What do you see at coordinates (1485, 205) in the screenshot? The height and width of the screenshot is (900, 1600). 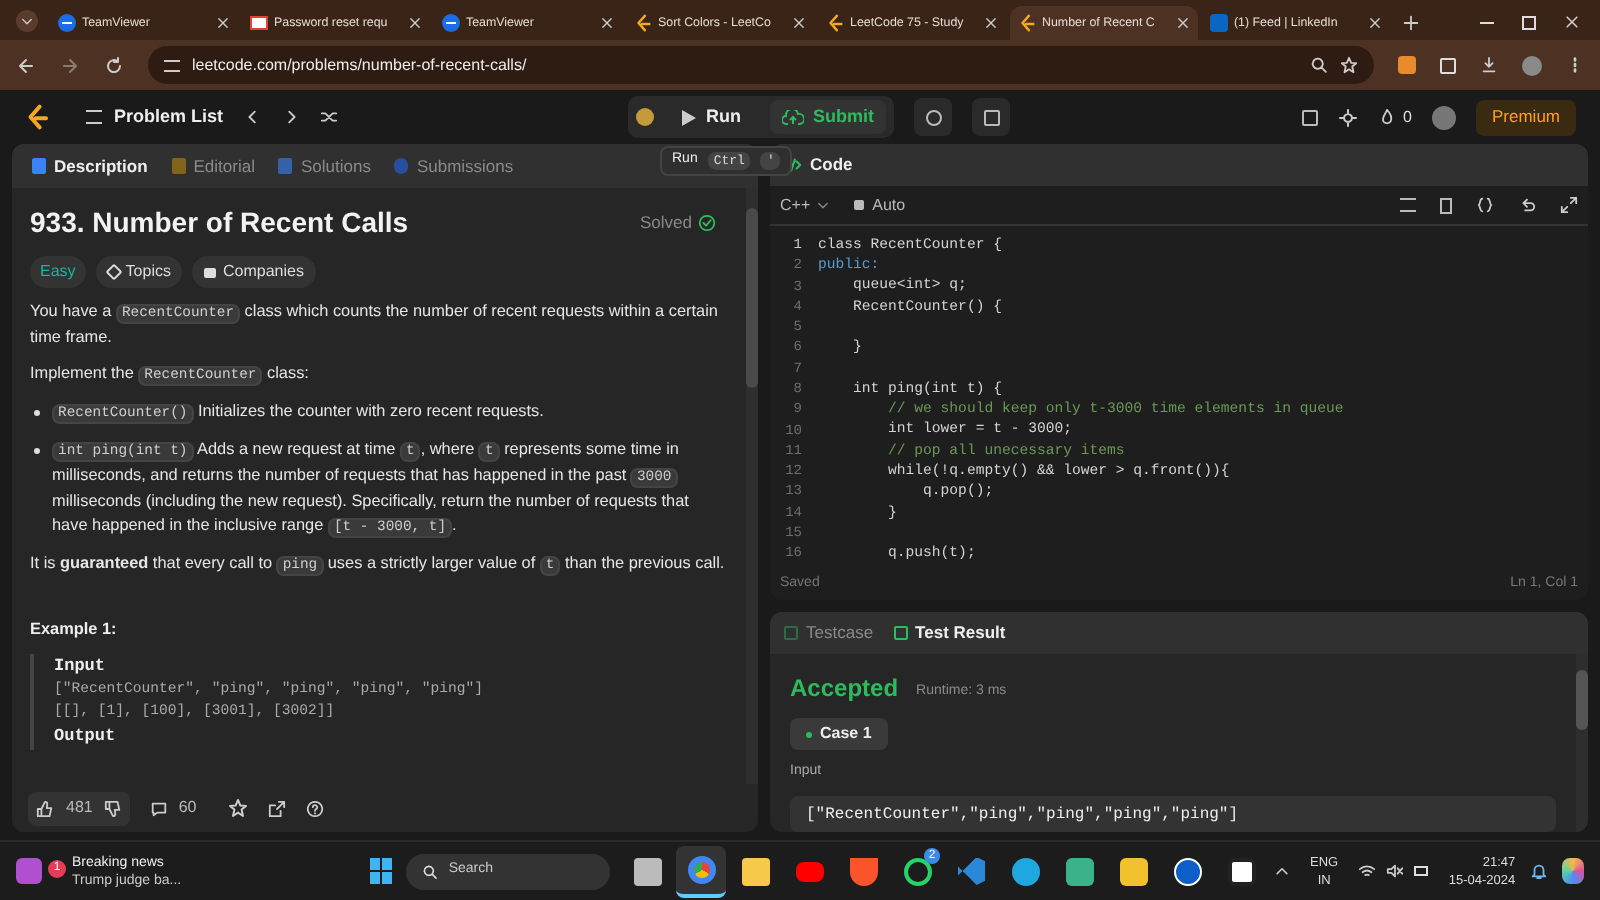 I see `braces-icon` at bounding box center [1485, 205].